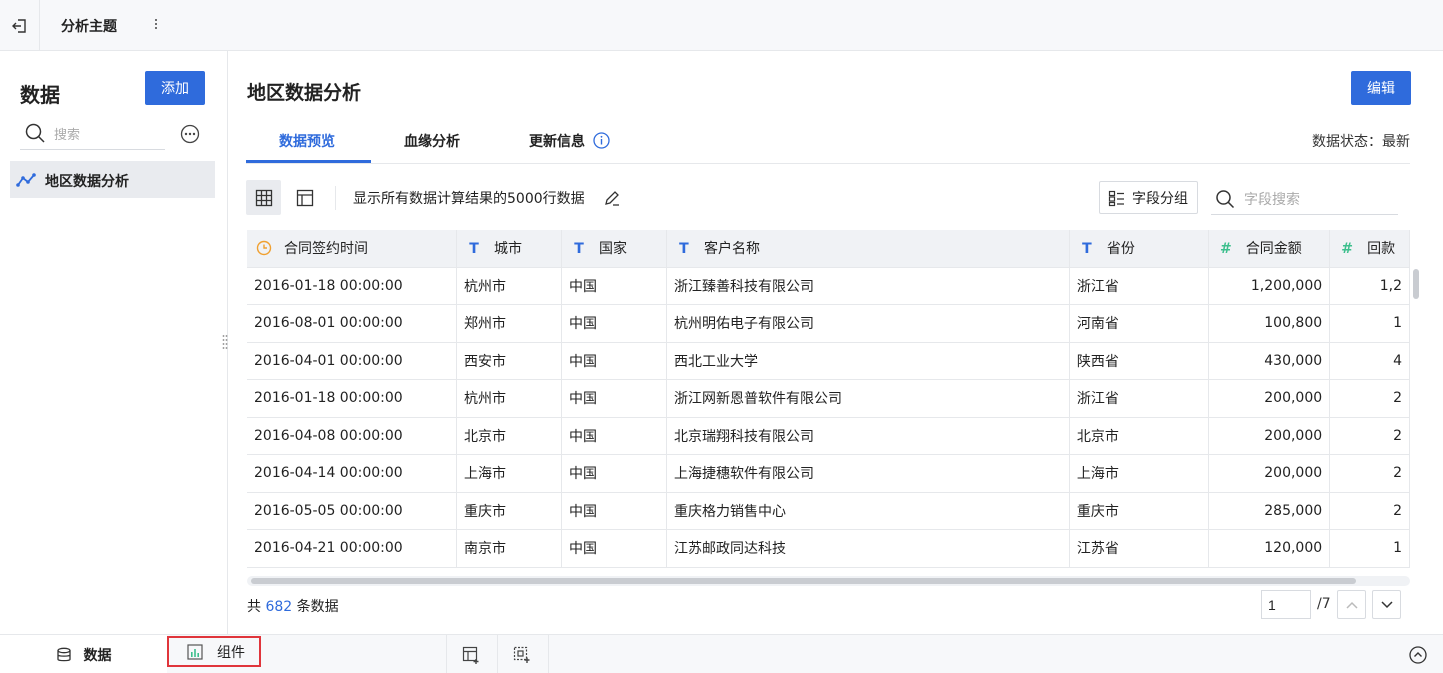 The width and height of the screenshot is (1443, 673). Describe the element at coordinates (1351, 604) in the screenshot. I see `prev-page-button` at that location.